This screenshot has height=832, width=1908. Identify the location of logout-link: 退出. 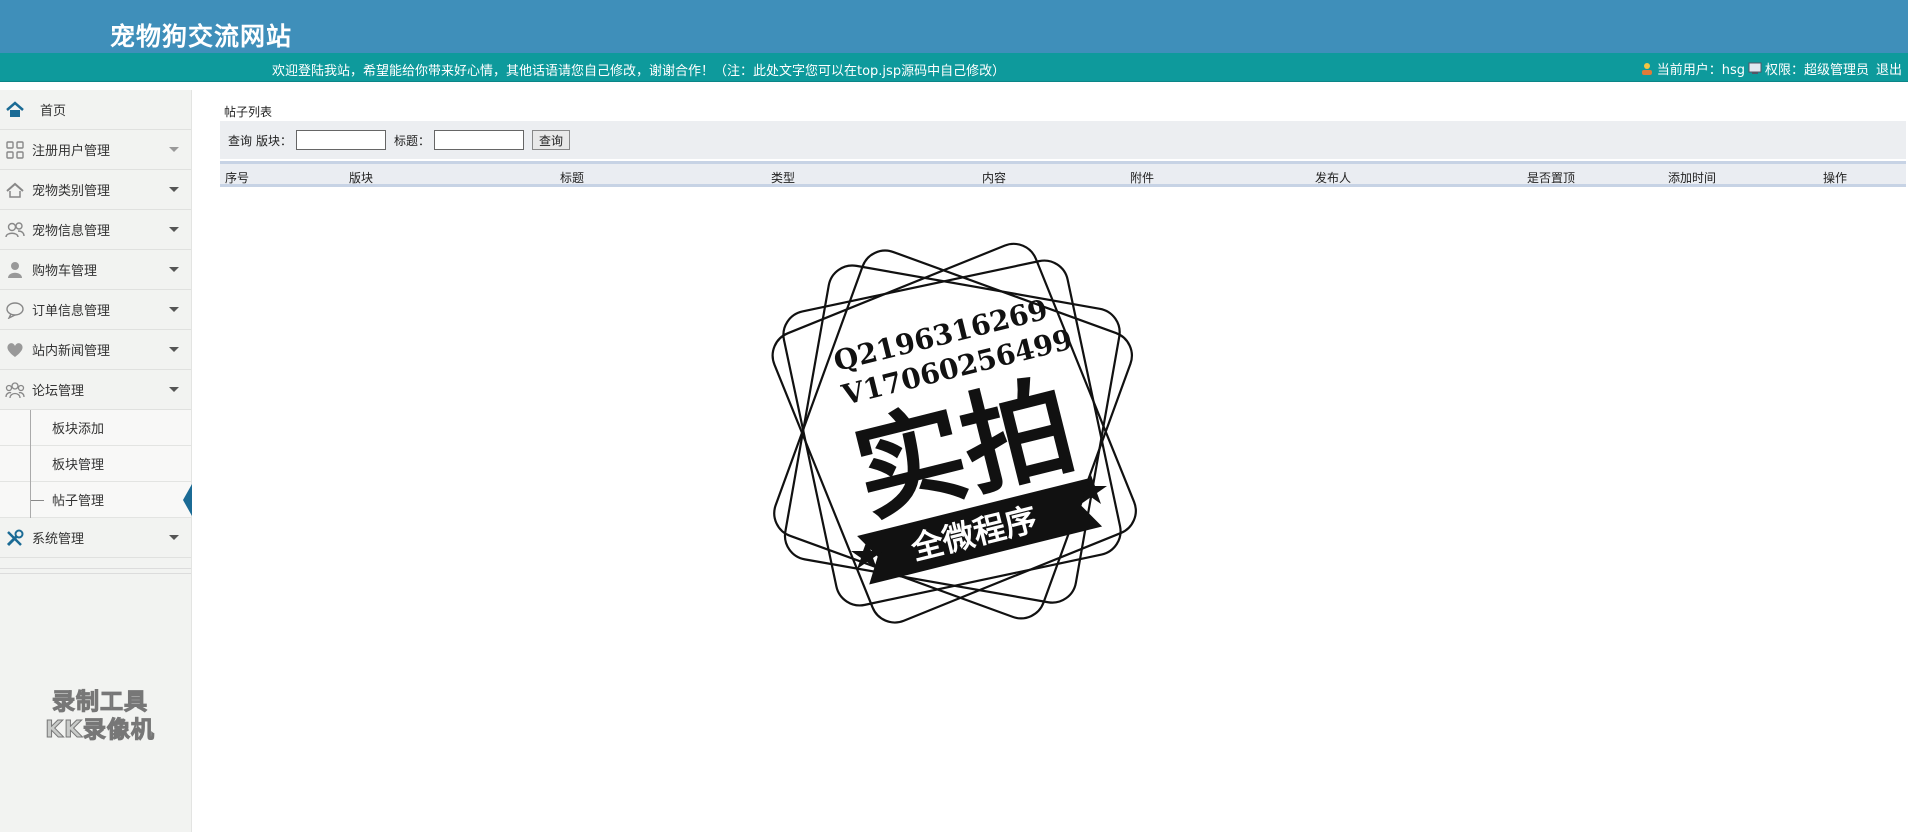
(1889, 68).